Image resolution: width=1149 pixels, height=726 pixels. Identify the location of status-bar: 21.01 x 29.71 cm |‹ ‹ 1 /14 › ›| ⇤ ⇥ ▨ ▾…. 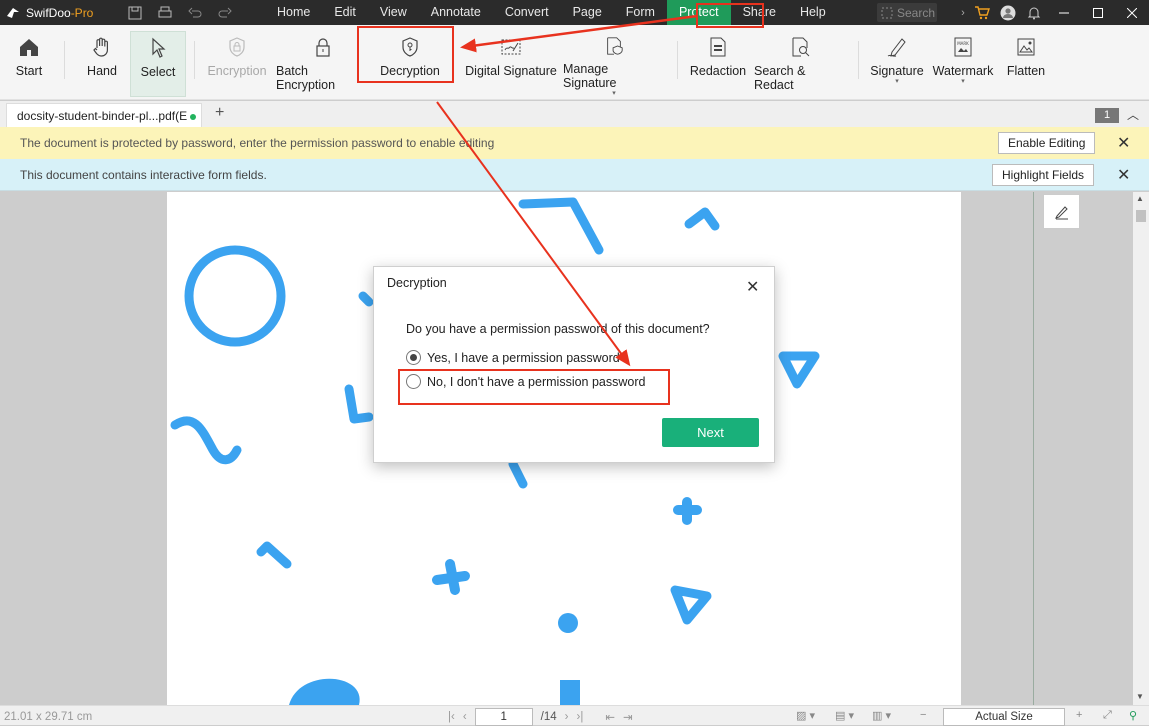
(574, 715).